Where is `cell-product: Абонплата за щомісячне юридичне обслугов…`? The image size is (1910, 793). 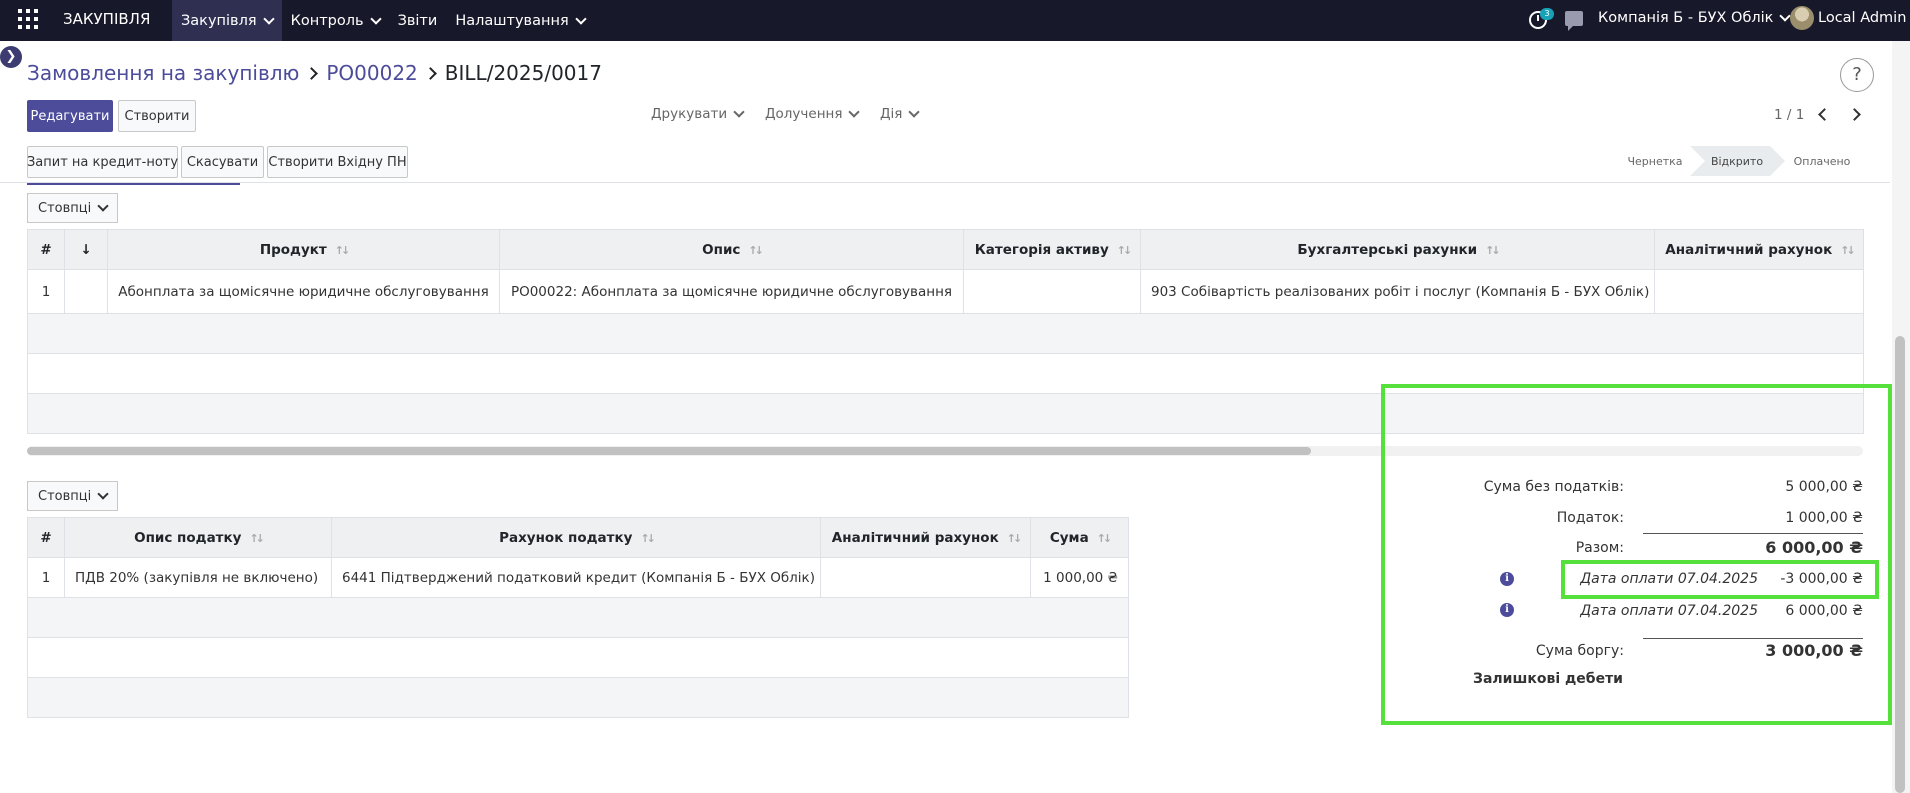 cell-product: Абонплата за щомісячне юридичне обслугов… is located at coordinates (303, 291).